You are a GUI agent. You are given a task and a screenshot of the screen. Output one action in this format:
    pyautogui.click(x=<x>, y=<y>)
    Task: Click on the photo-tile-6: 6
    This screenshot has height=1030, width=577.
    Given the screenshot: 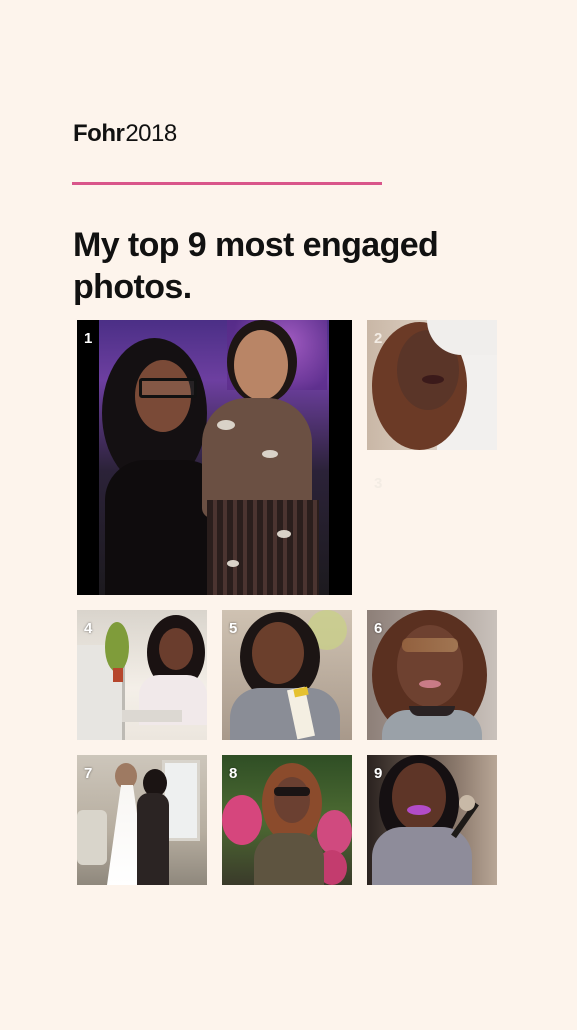 What is the action you would take?
    pyautogui.click(x=432, y=675)
    